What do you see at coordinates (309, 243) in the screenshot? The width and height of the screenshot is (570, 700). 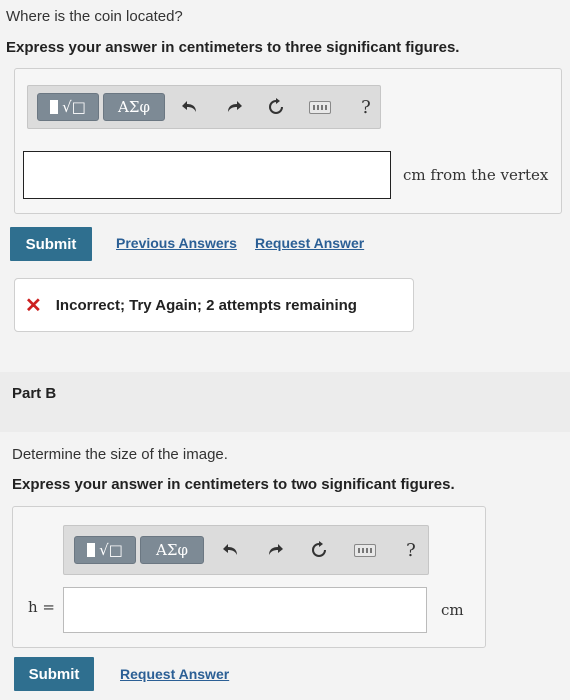 I see `part-a-request-answer-link: Request Answer` at bounding box center [309, 243].